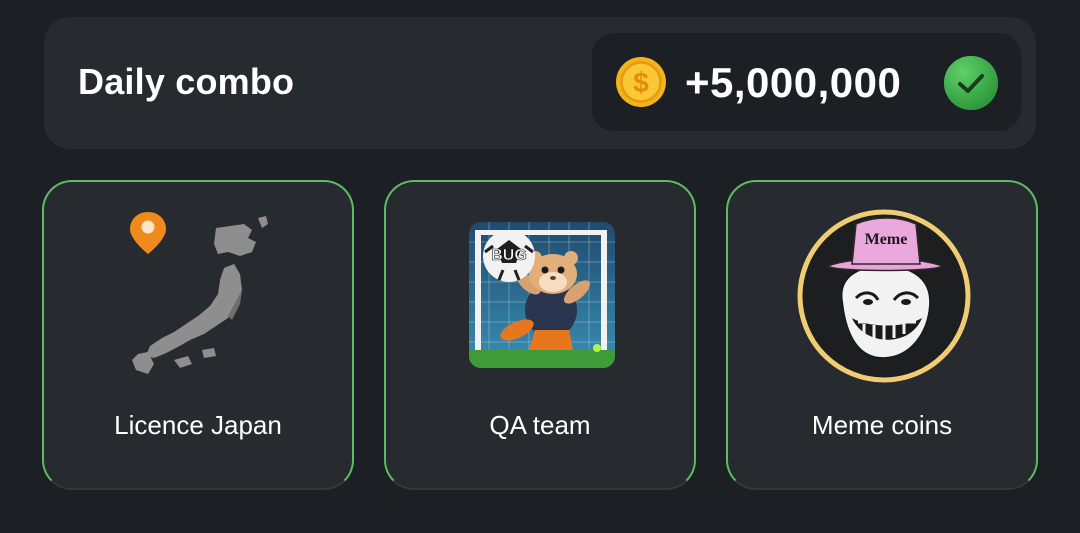 The height and width of the screenshot is (533, 1080). I want to click on dollar-coin-icon: $, so click(641, 82).